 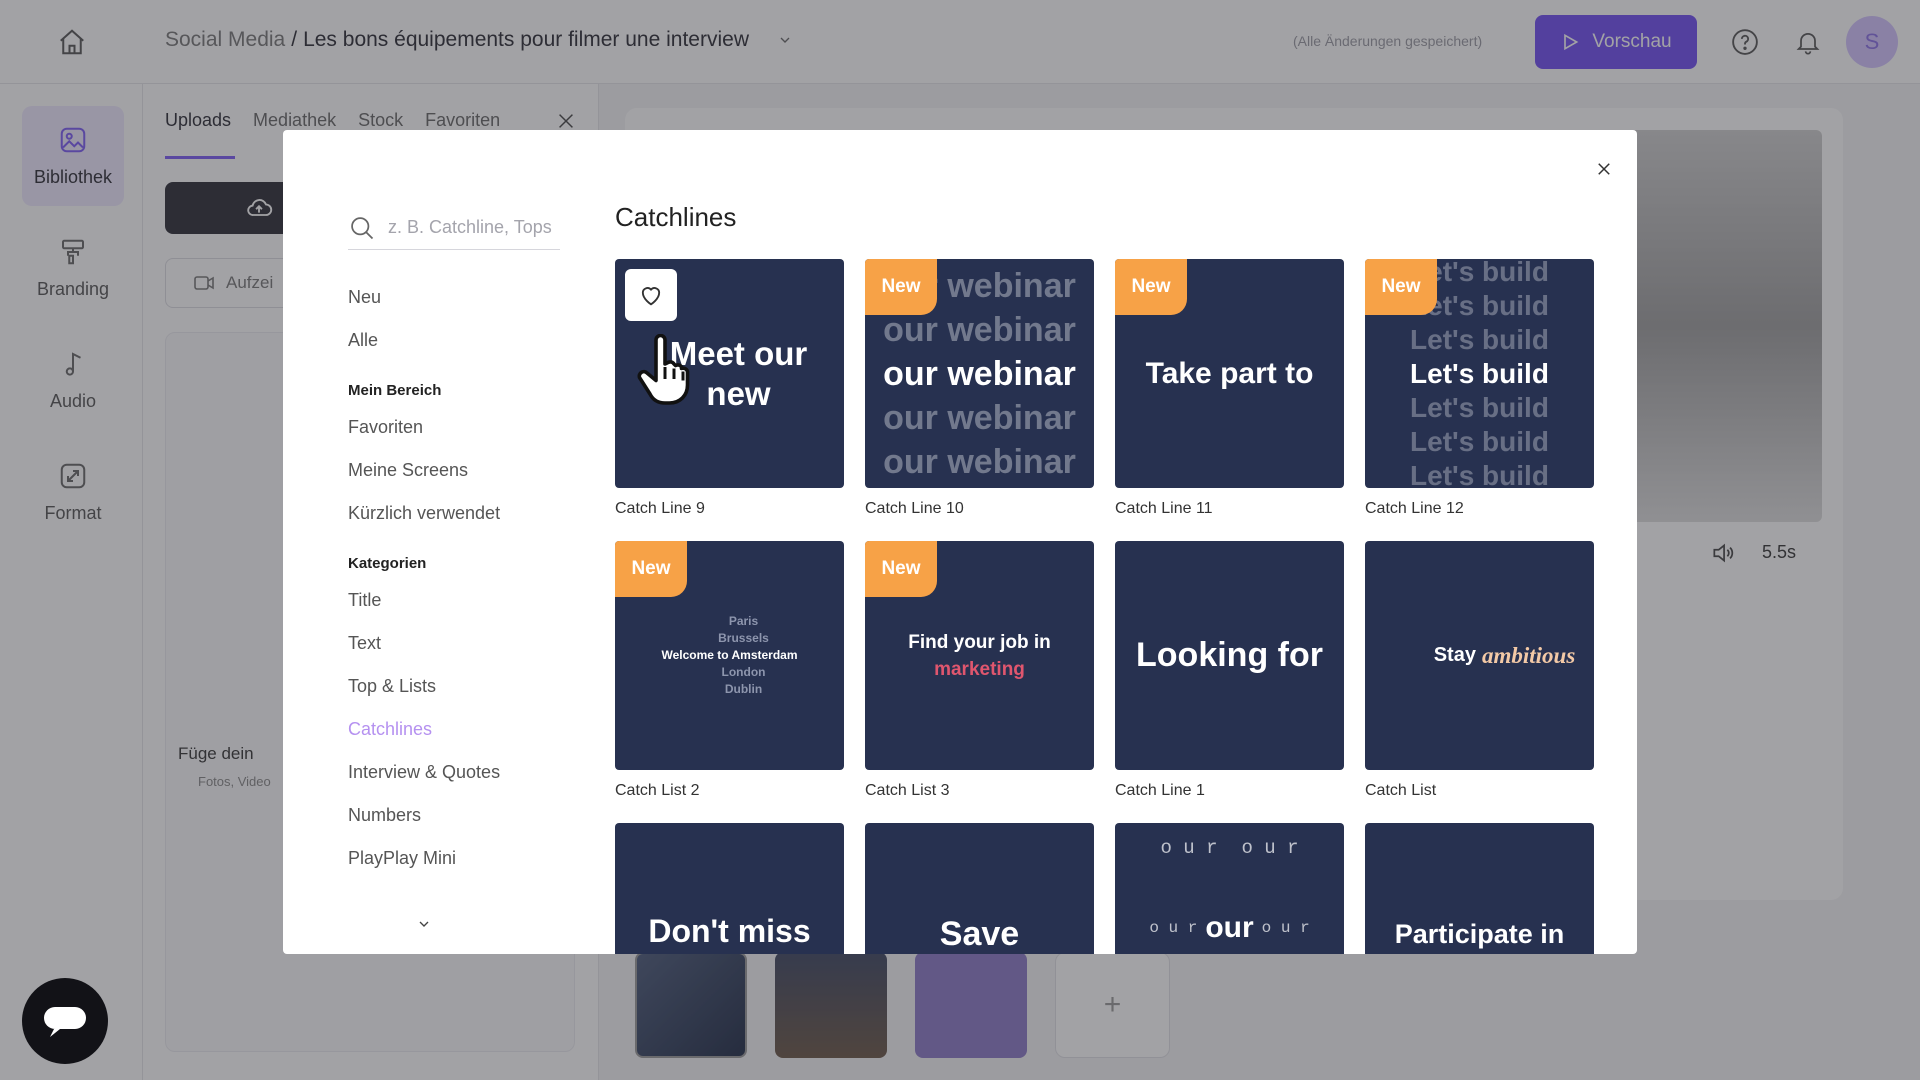 I want to click on nav-heading-mine: Mein Bereich, so click(x=395, y=390).